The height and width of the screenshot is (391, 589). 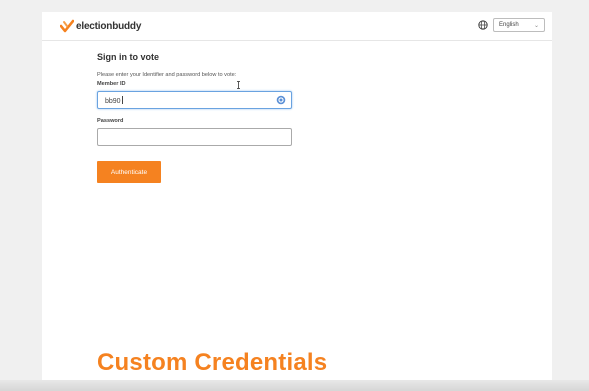 What do you see at coordinates (109, 26) in the screenshot?
I see `logo-text: electionbuddy` at bounding box center [109, 26].